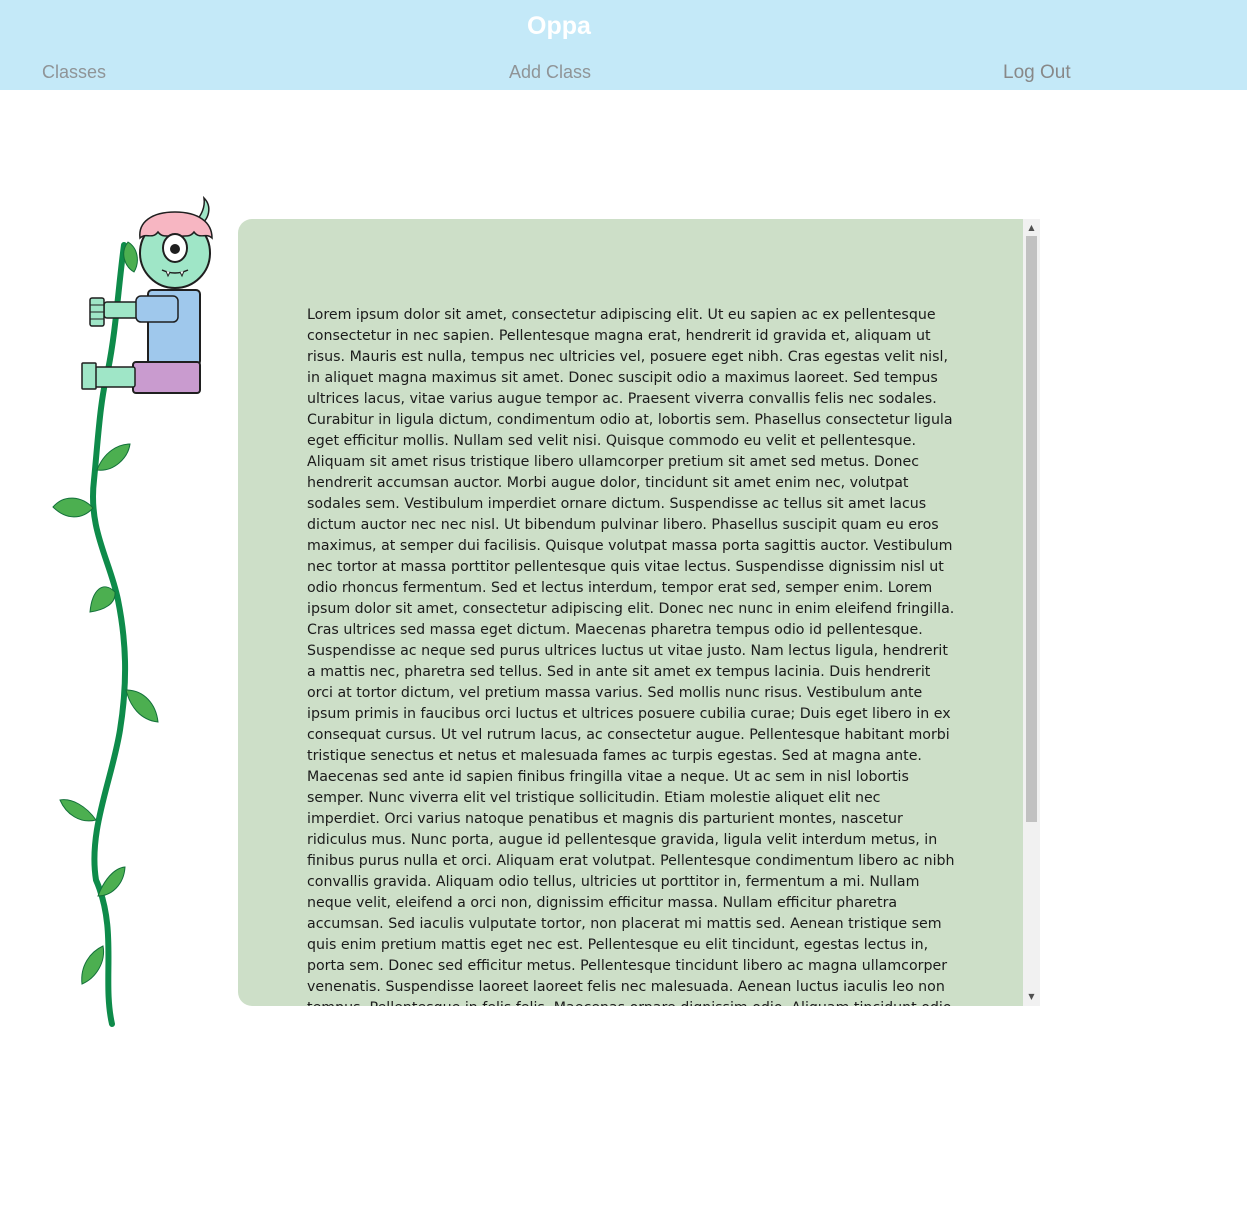 This screenshot has width=1247, height=1213. I want to click on app-title: Oppa, so click(559, 26).